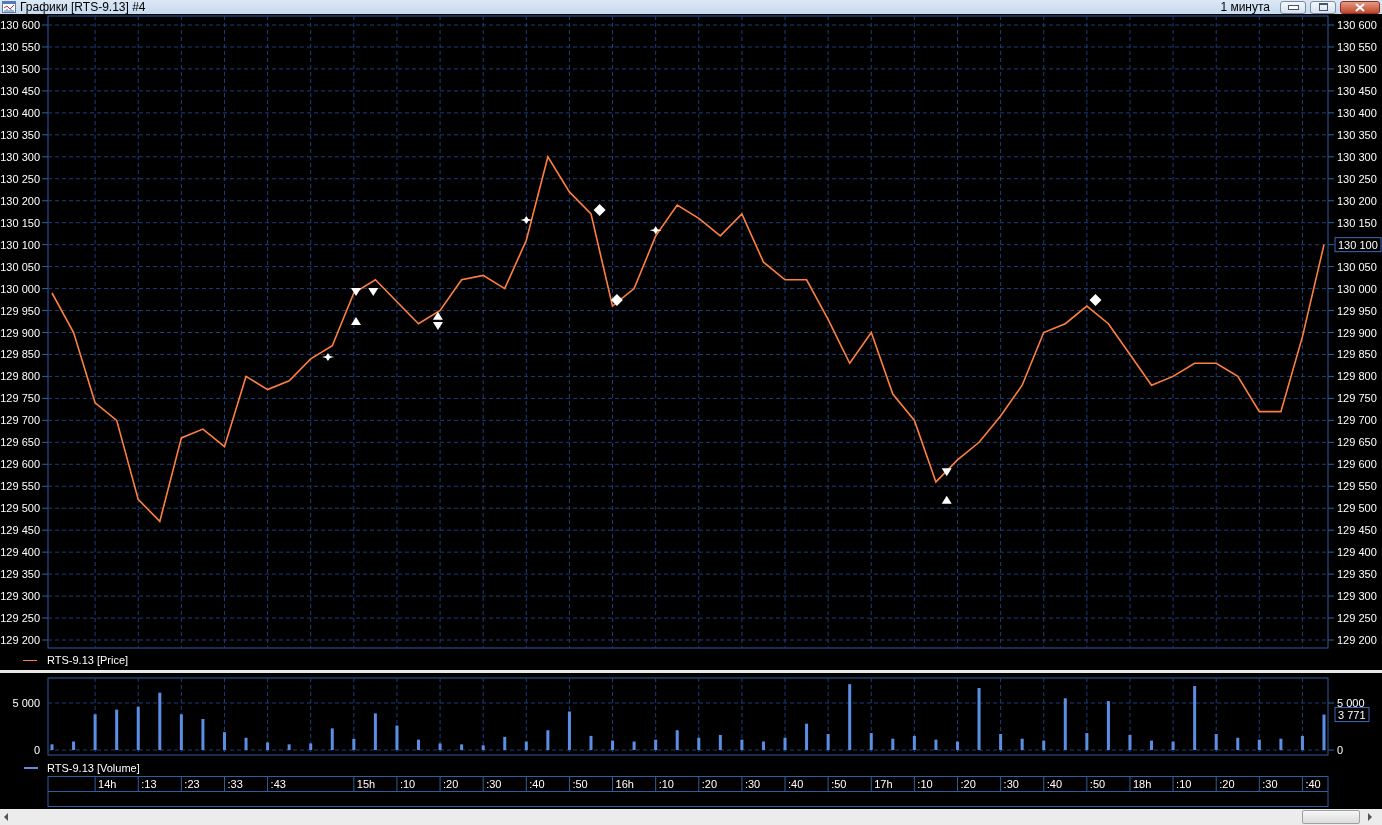  I want to click on last-price-label: 130 100, so click(1358, 245).